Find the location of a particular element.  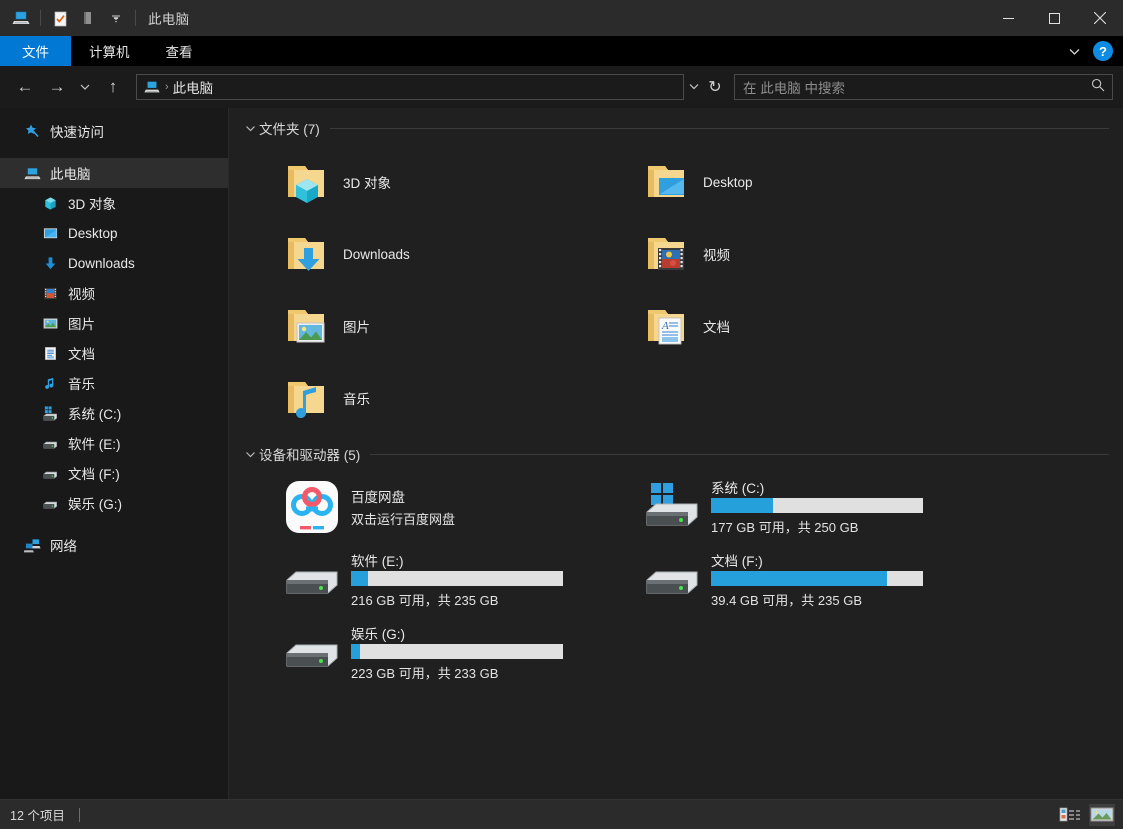

folder-item-label: Desktop is located at coordinates (728, 182).